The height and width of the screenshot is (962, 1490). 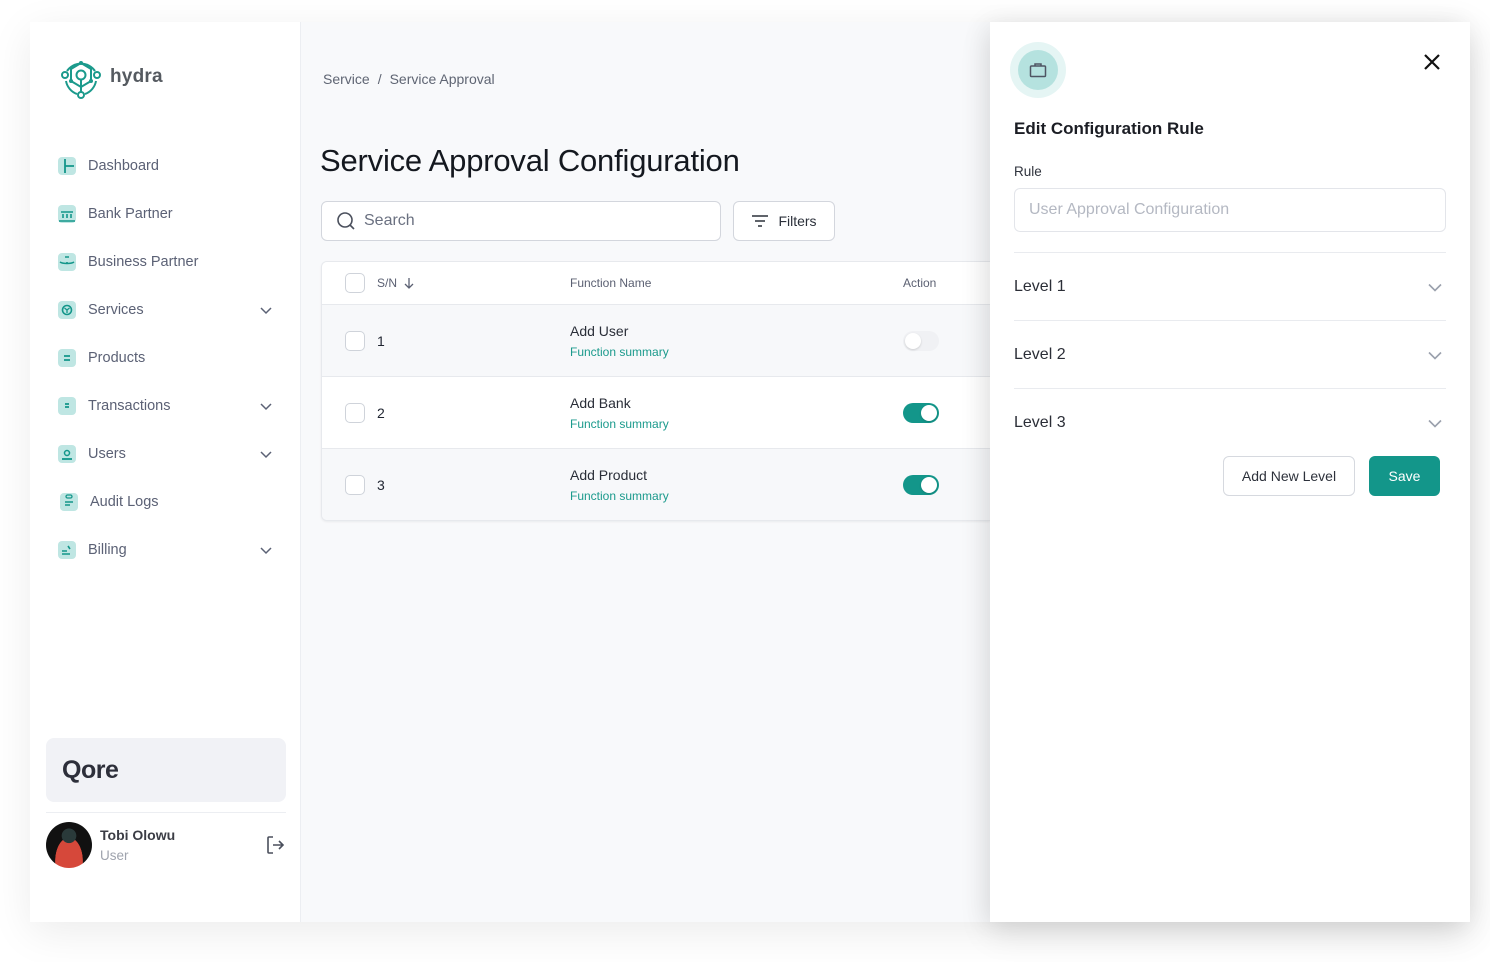 What do you see at coordinates (67, 406) in the screenshot?
I see `transactions-icon` at bounding box center [67, 406].